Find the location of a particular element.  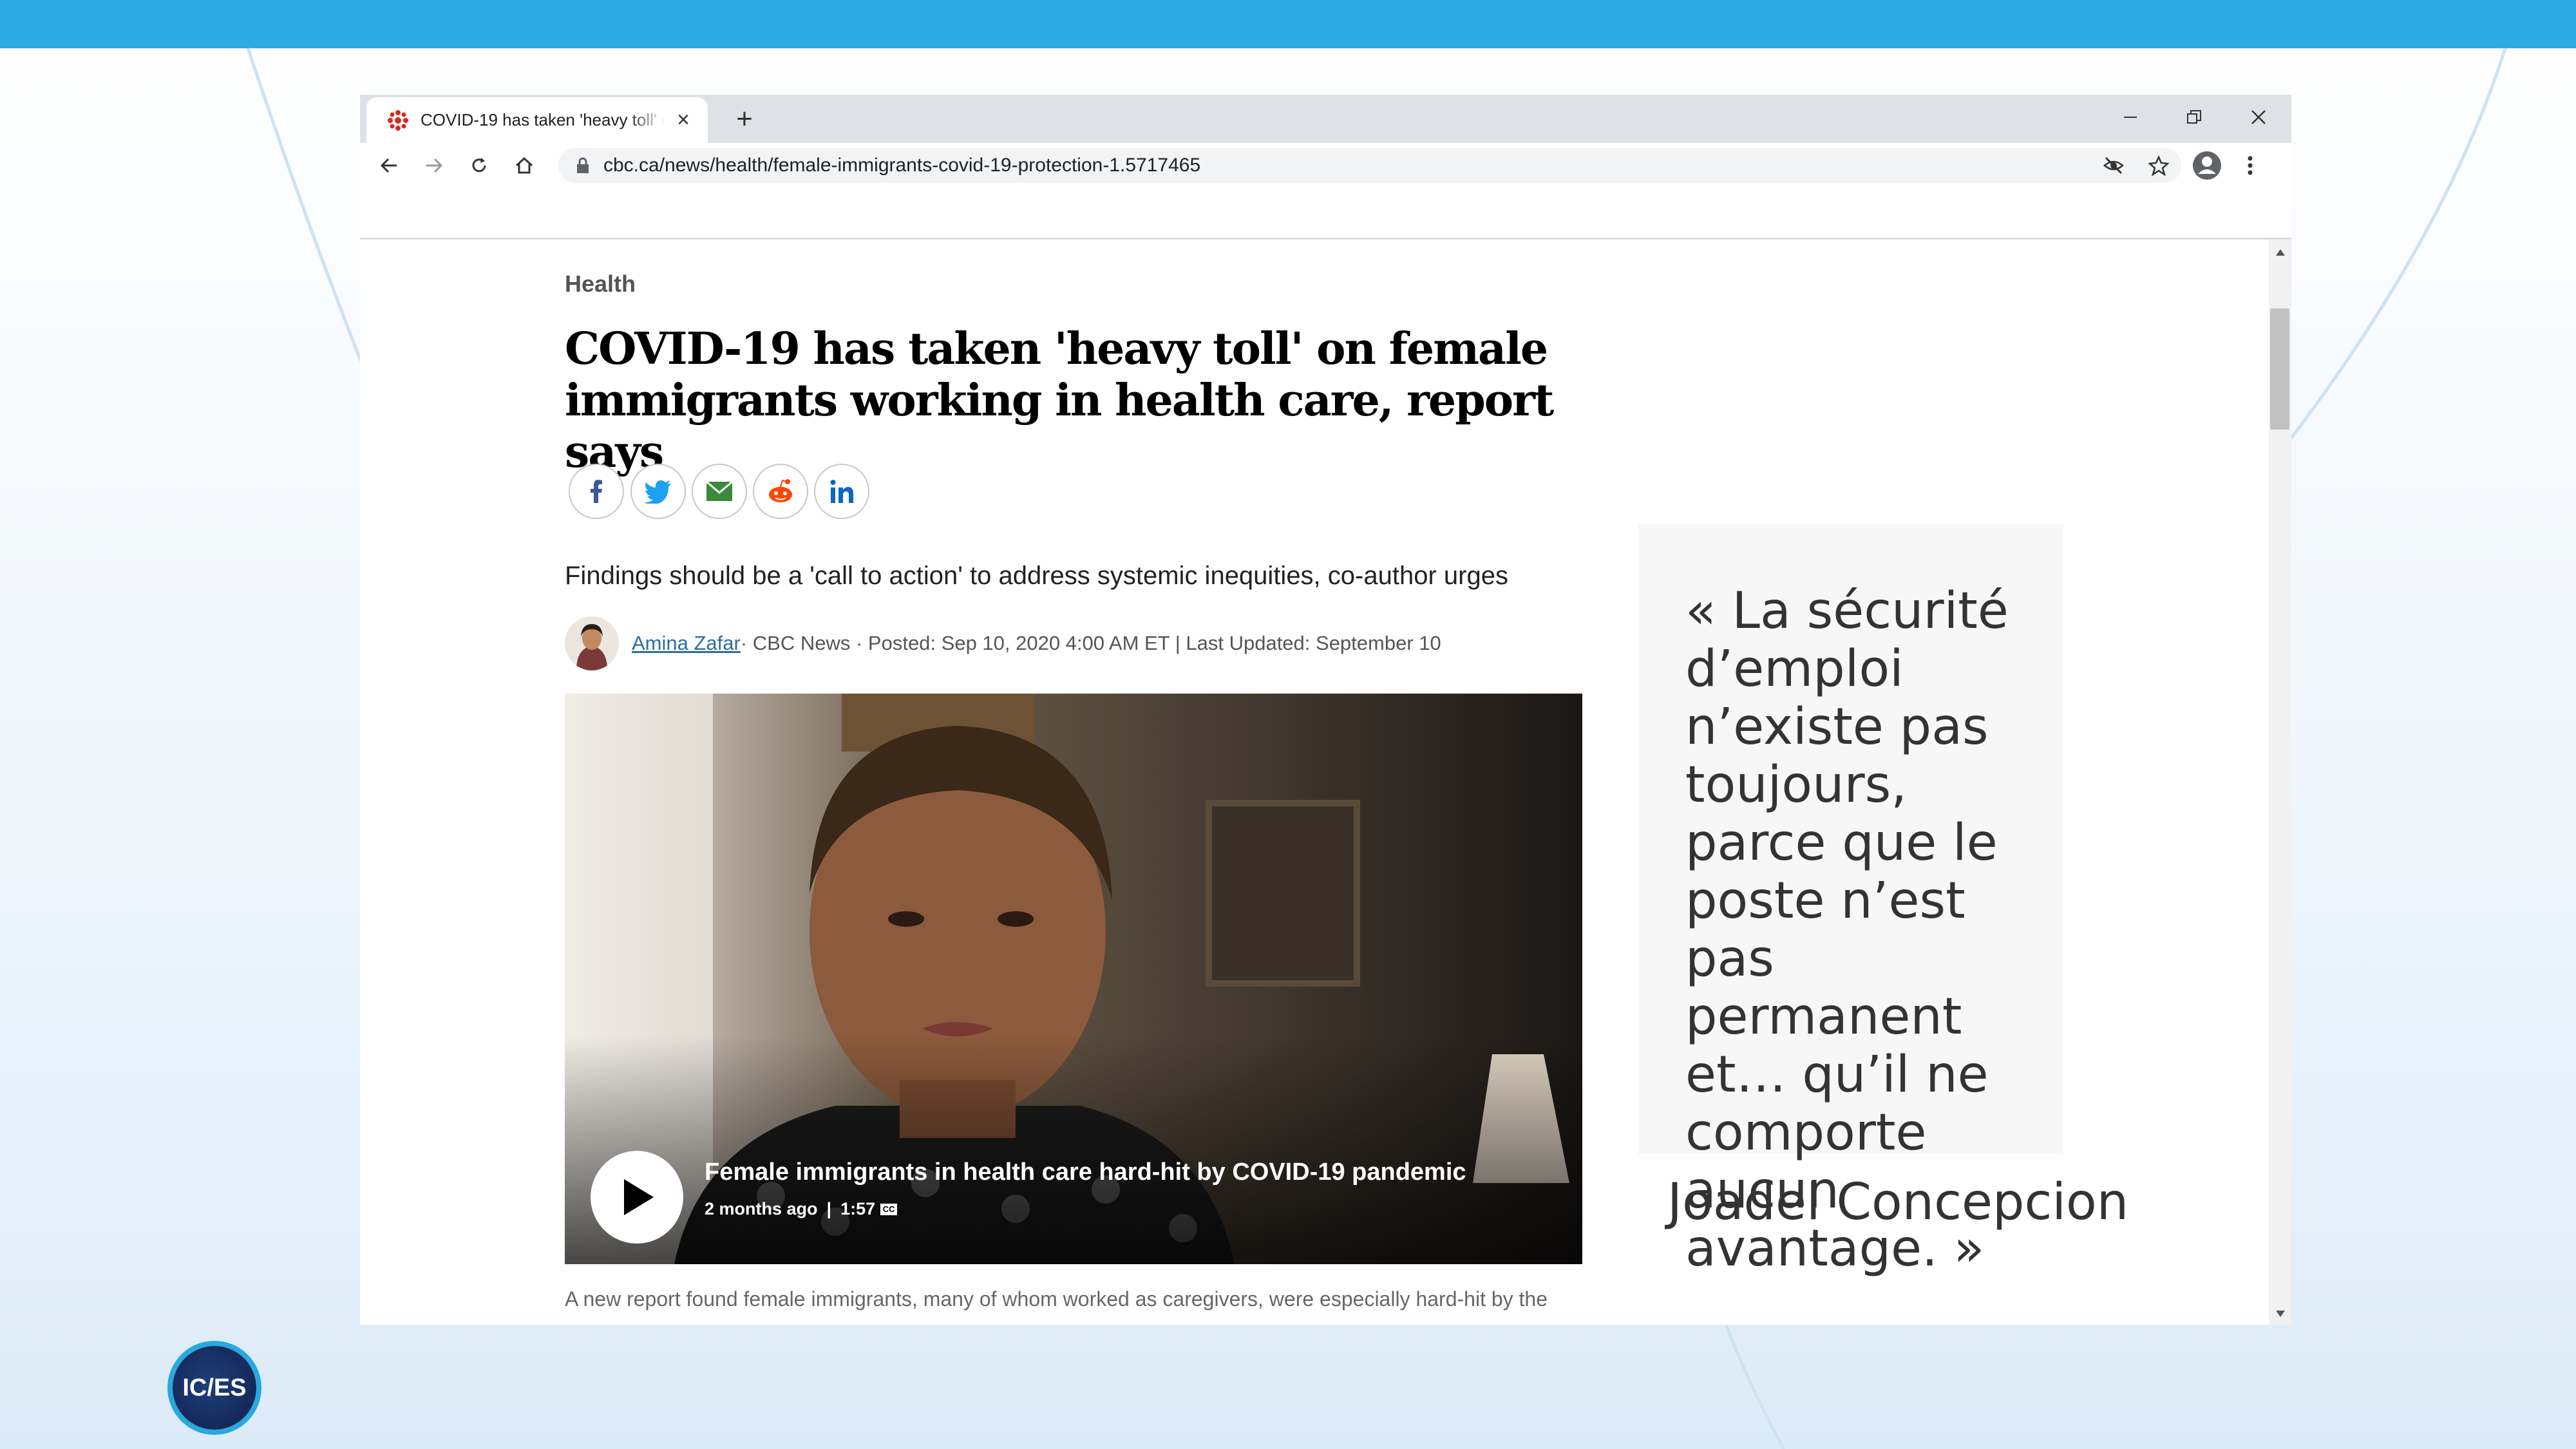

play-button is located at coordinates (637, 1197).